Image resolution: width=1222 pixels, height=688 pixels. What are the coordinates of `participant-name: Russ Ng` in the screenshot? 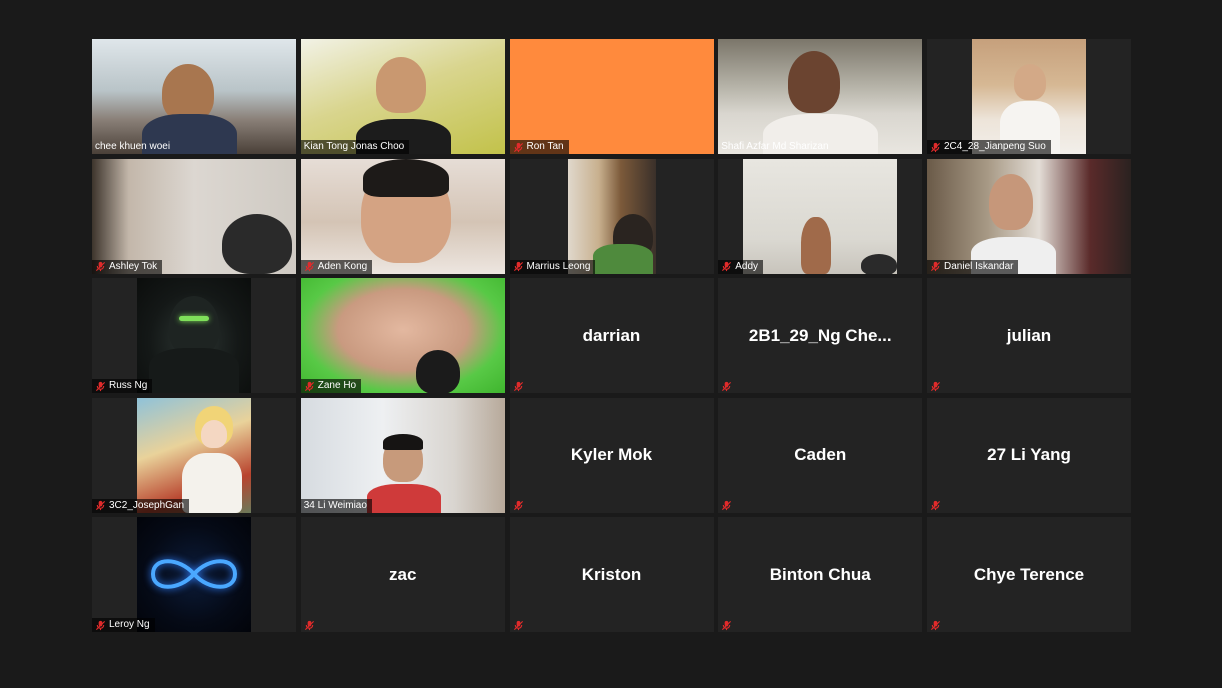 It's located at (128, 385).